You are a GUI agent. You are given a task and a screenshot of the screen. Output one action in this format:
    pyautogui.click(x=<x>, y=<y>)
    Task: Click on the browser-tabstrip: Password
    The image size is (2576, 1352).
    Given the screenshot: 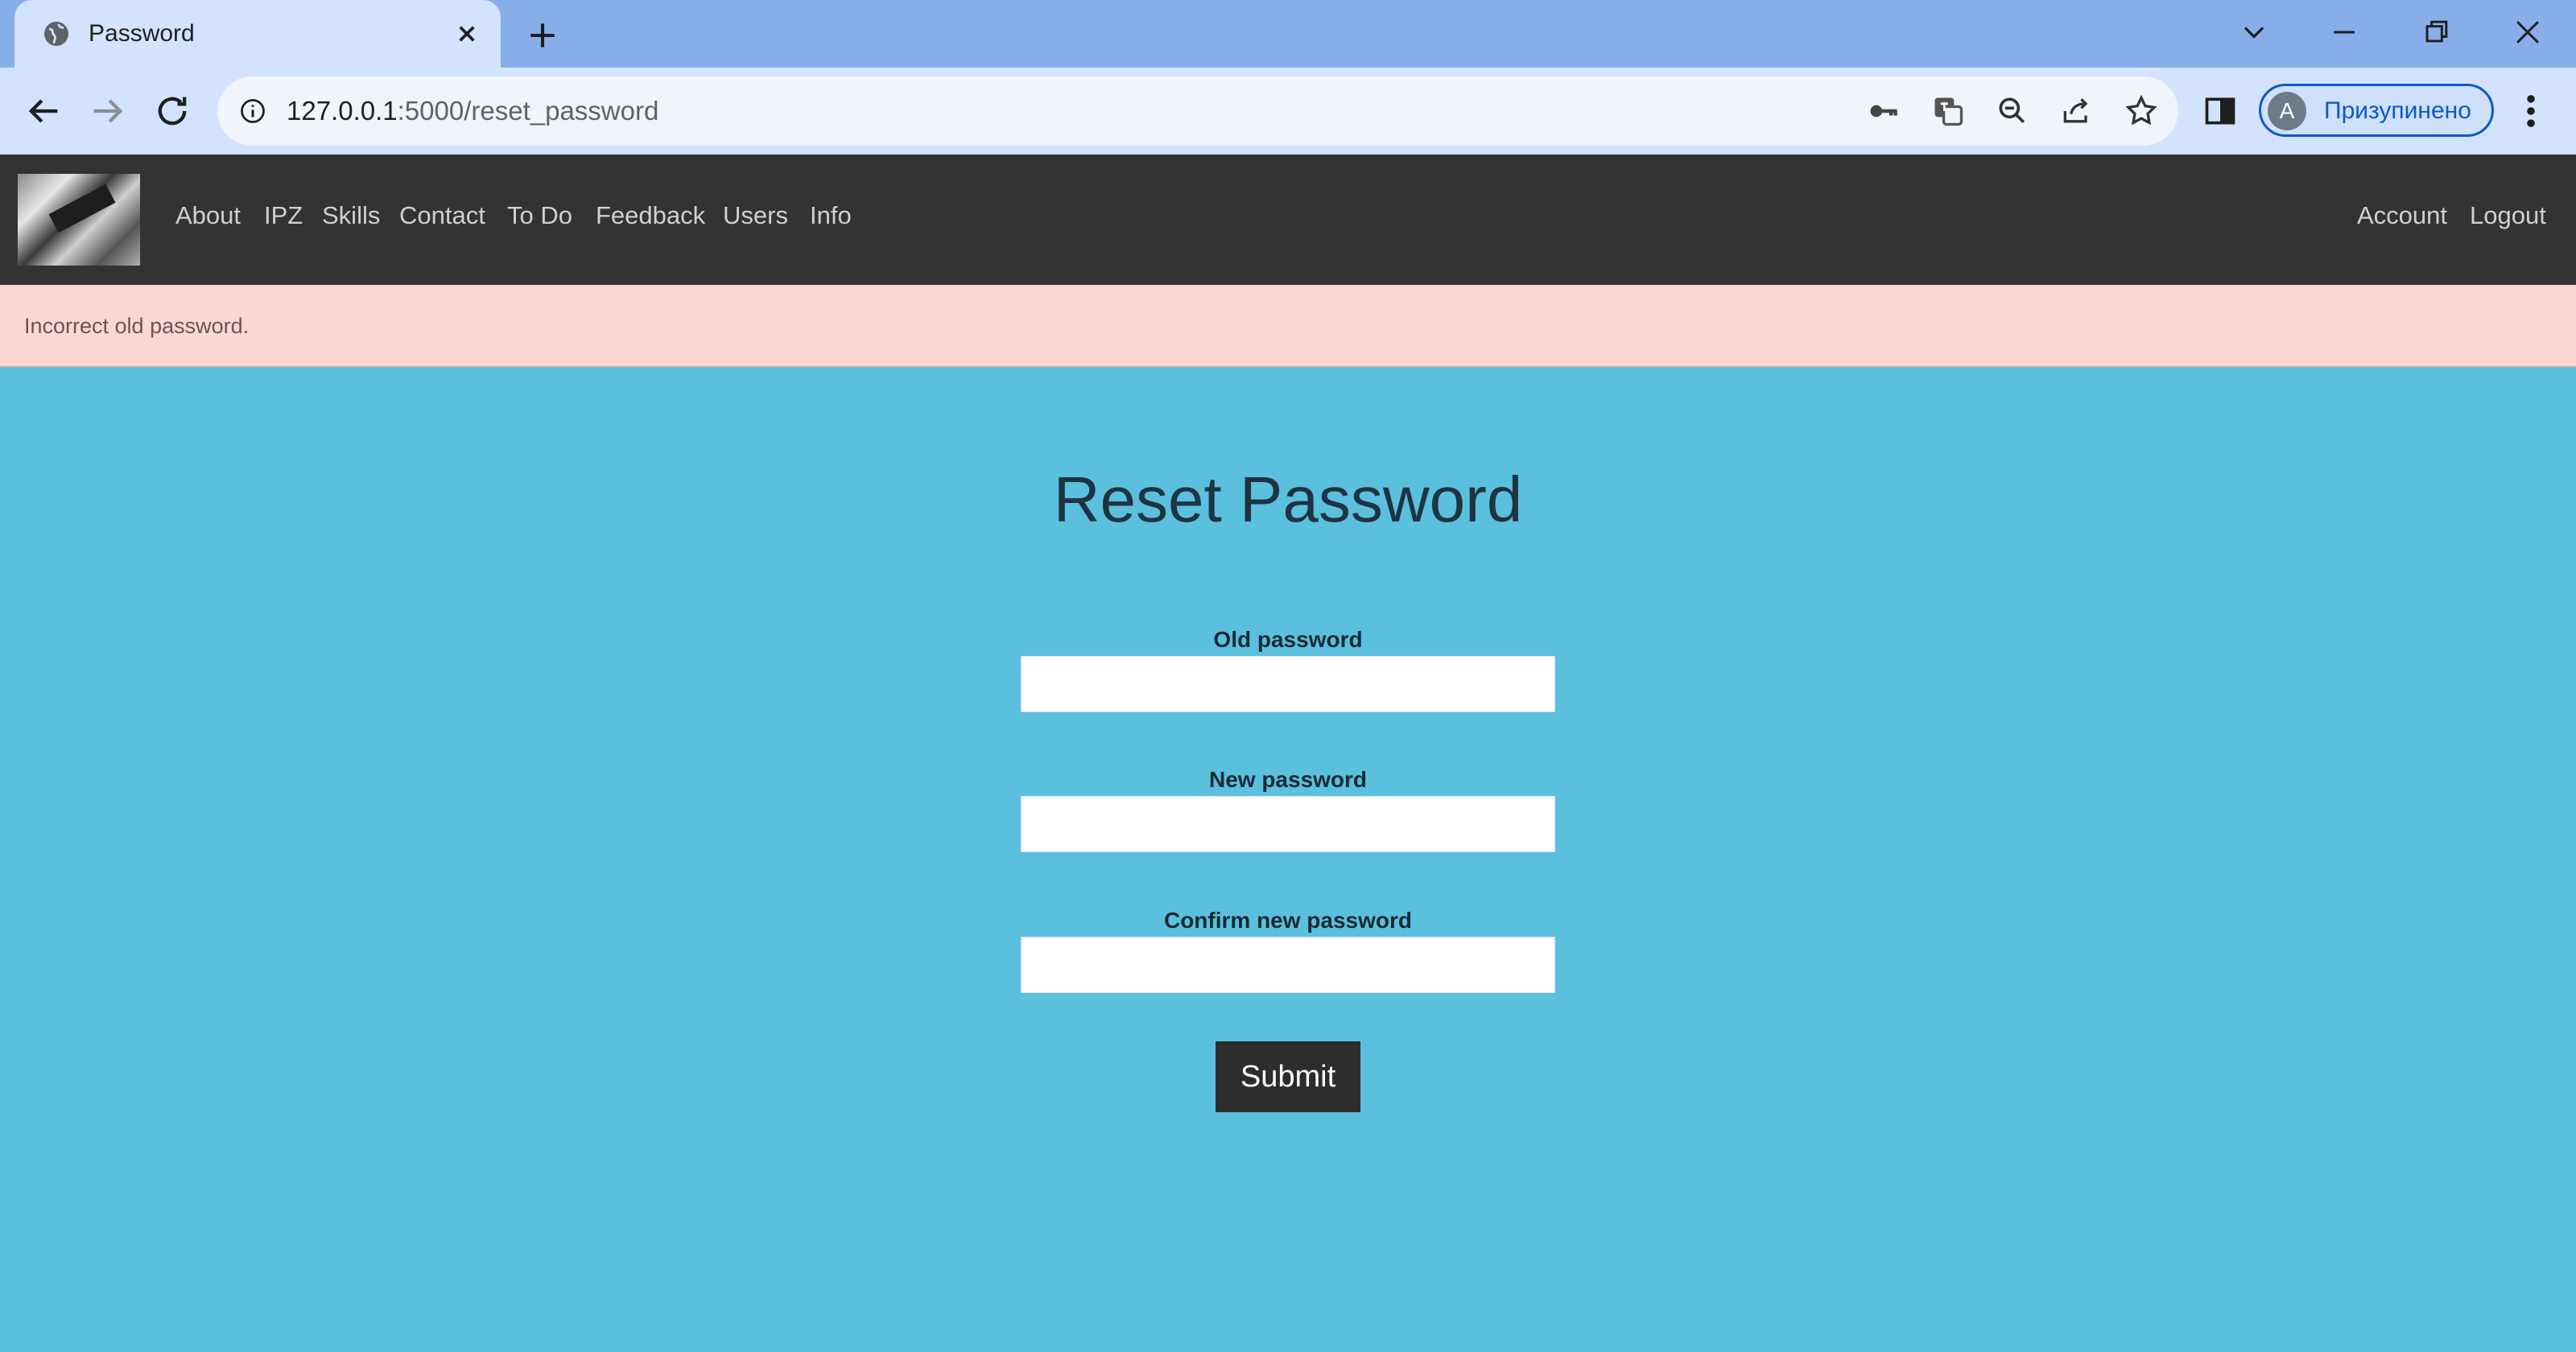 What is the action you would take?
    pyautogui.click(x=1288, y=34)
    